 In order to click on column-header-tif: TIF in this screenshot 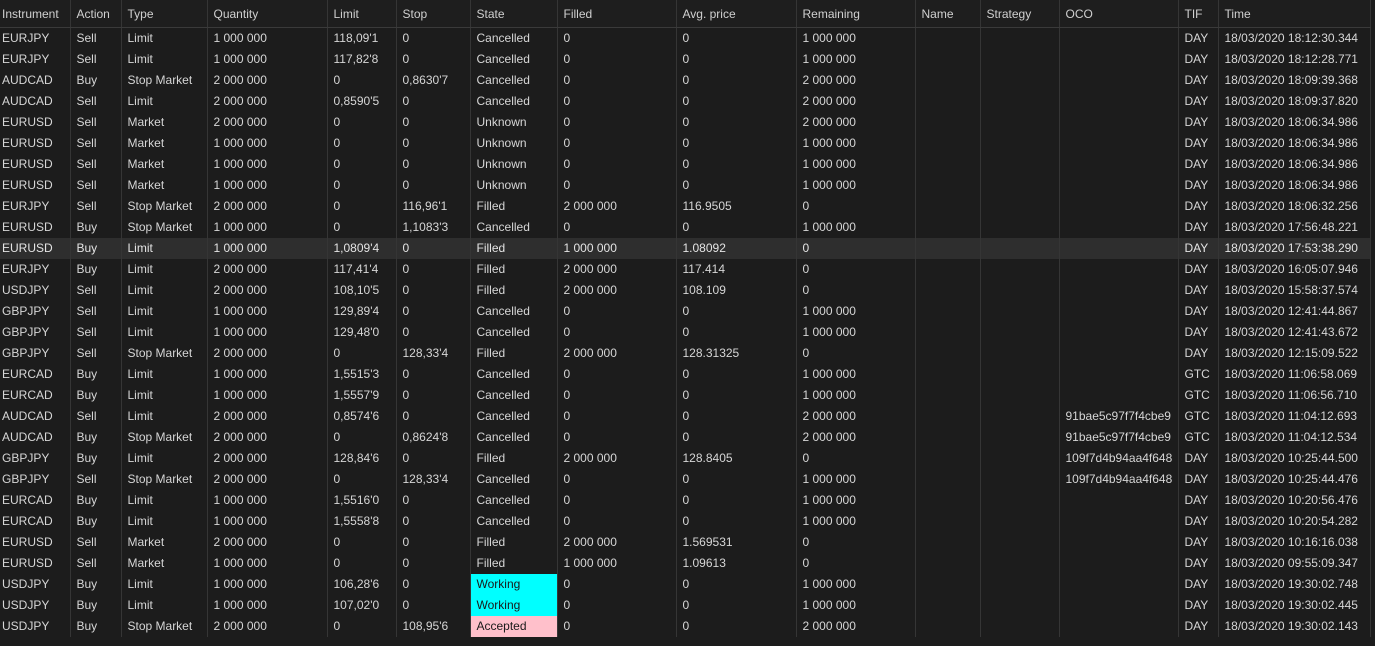, I will do `click(1198, 14)`.